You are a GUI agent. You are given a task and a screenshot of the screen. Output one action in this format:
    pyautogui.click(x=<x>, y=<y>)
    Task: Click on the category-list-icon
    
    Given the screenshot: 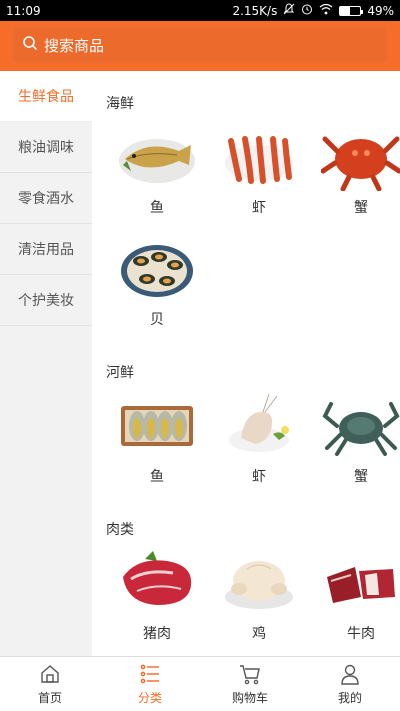 What is the action you would take?
    pyautogui.click(x=149, y=673)
    